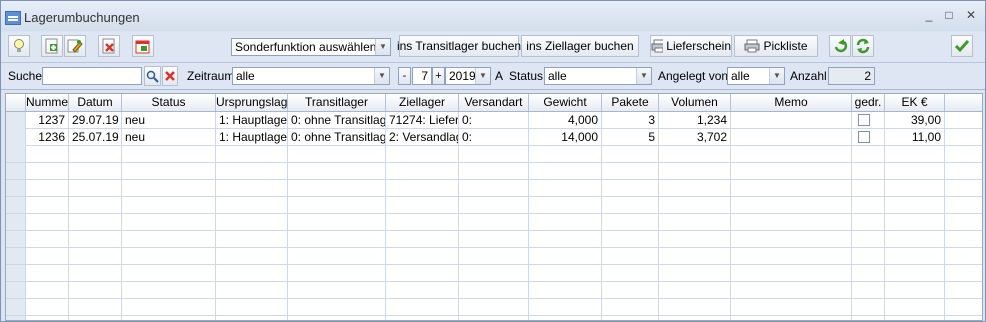 This screenshot has height=322, width=986. I want to click on cell-ek: 11,00, so click(915, 137).